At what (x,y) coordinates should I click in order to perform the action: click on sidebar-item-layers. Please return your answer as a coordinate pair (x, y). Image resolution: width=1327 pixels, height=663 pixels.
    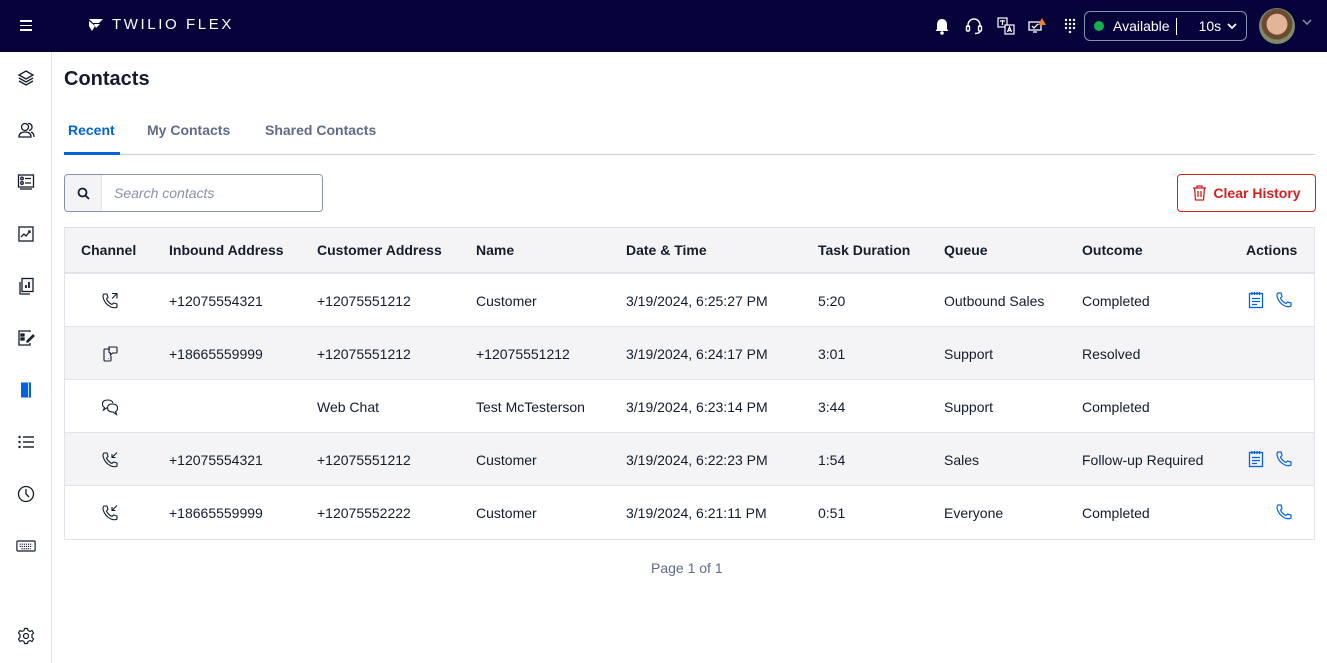
    Looking at the image, I should click on (26, 78).